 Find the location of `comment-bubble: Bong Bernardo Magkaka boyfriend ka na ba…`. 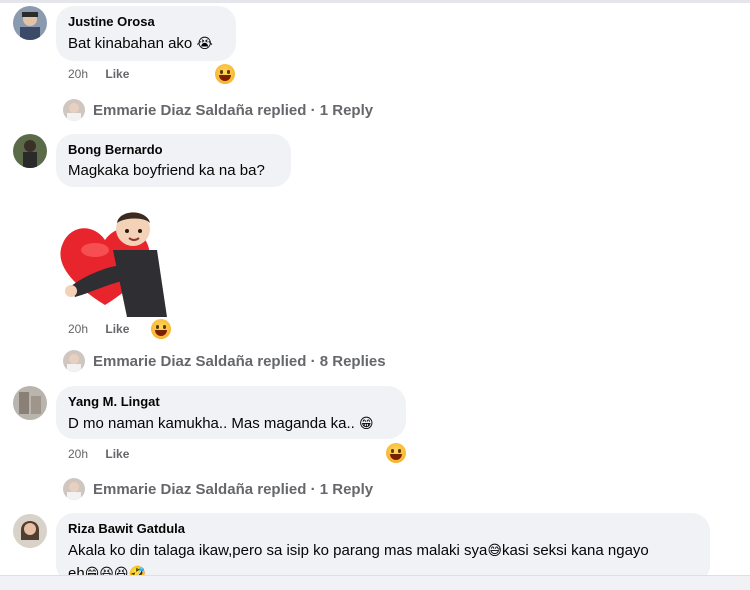

comment-bubble: Bong Bernardo Magkaka boyfriend ka na ba… is located at coordinates (173, 160).